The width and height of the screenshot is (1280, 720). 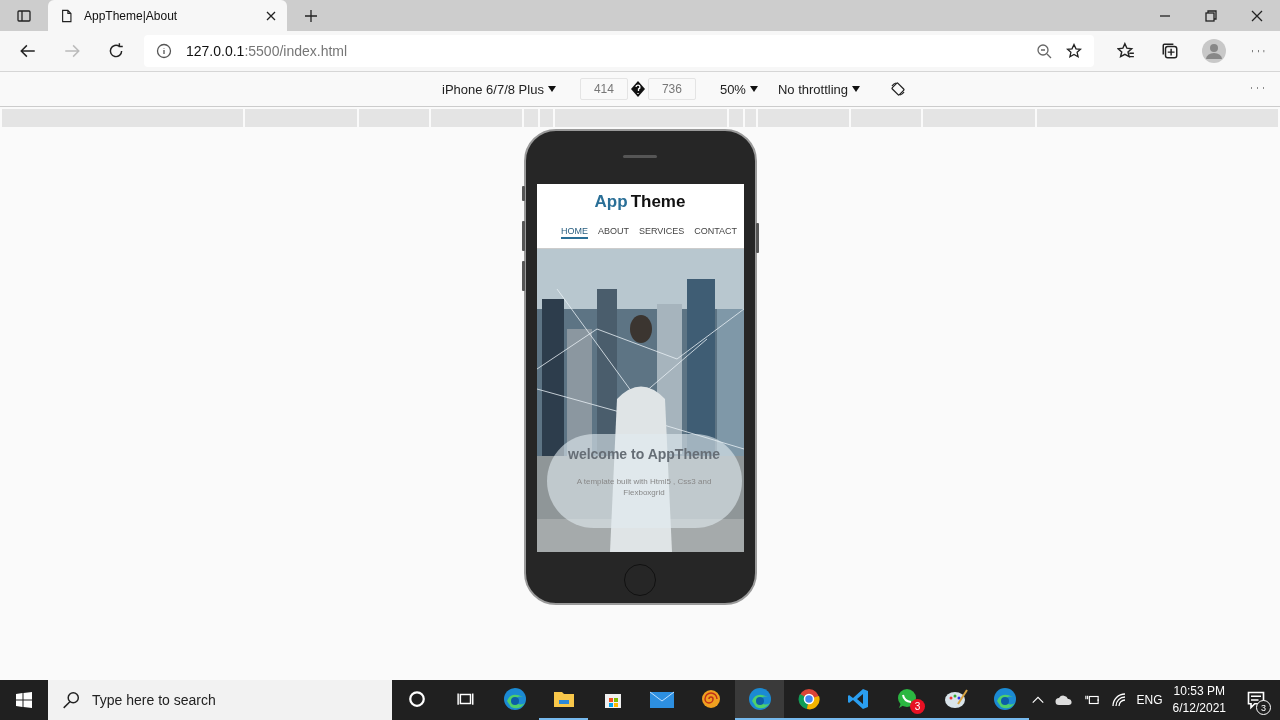 What do you see at coordinates (716, 232) in the screenshot?
I see `nav-link: CONTACT` at bounding box center [716, 232].